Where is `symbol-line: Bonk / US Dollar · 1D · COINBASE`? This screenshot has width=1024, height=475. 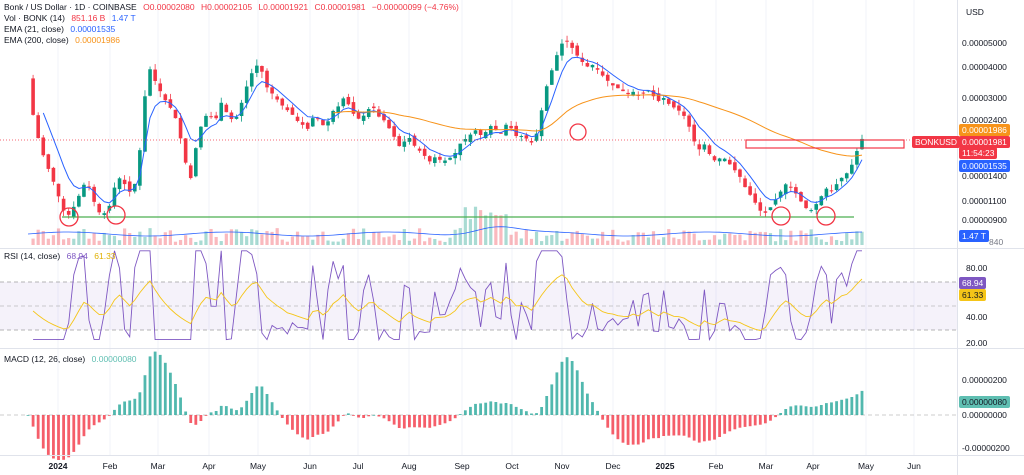 symbol-line: Bonk / US Dollar · 1D · COINBASE is located at coordinates (70, 7).